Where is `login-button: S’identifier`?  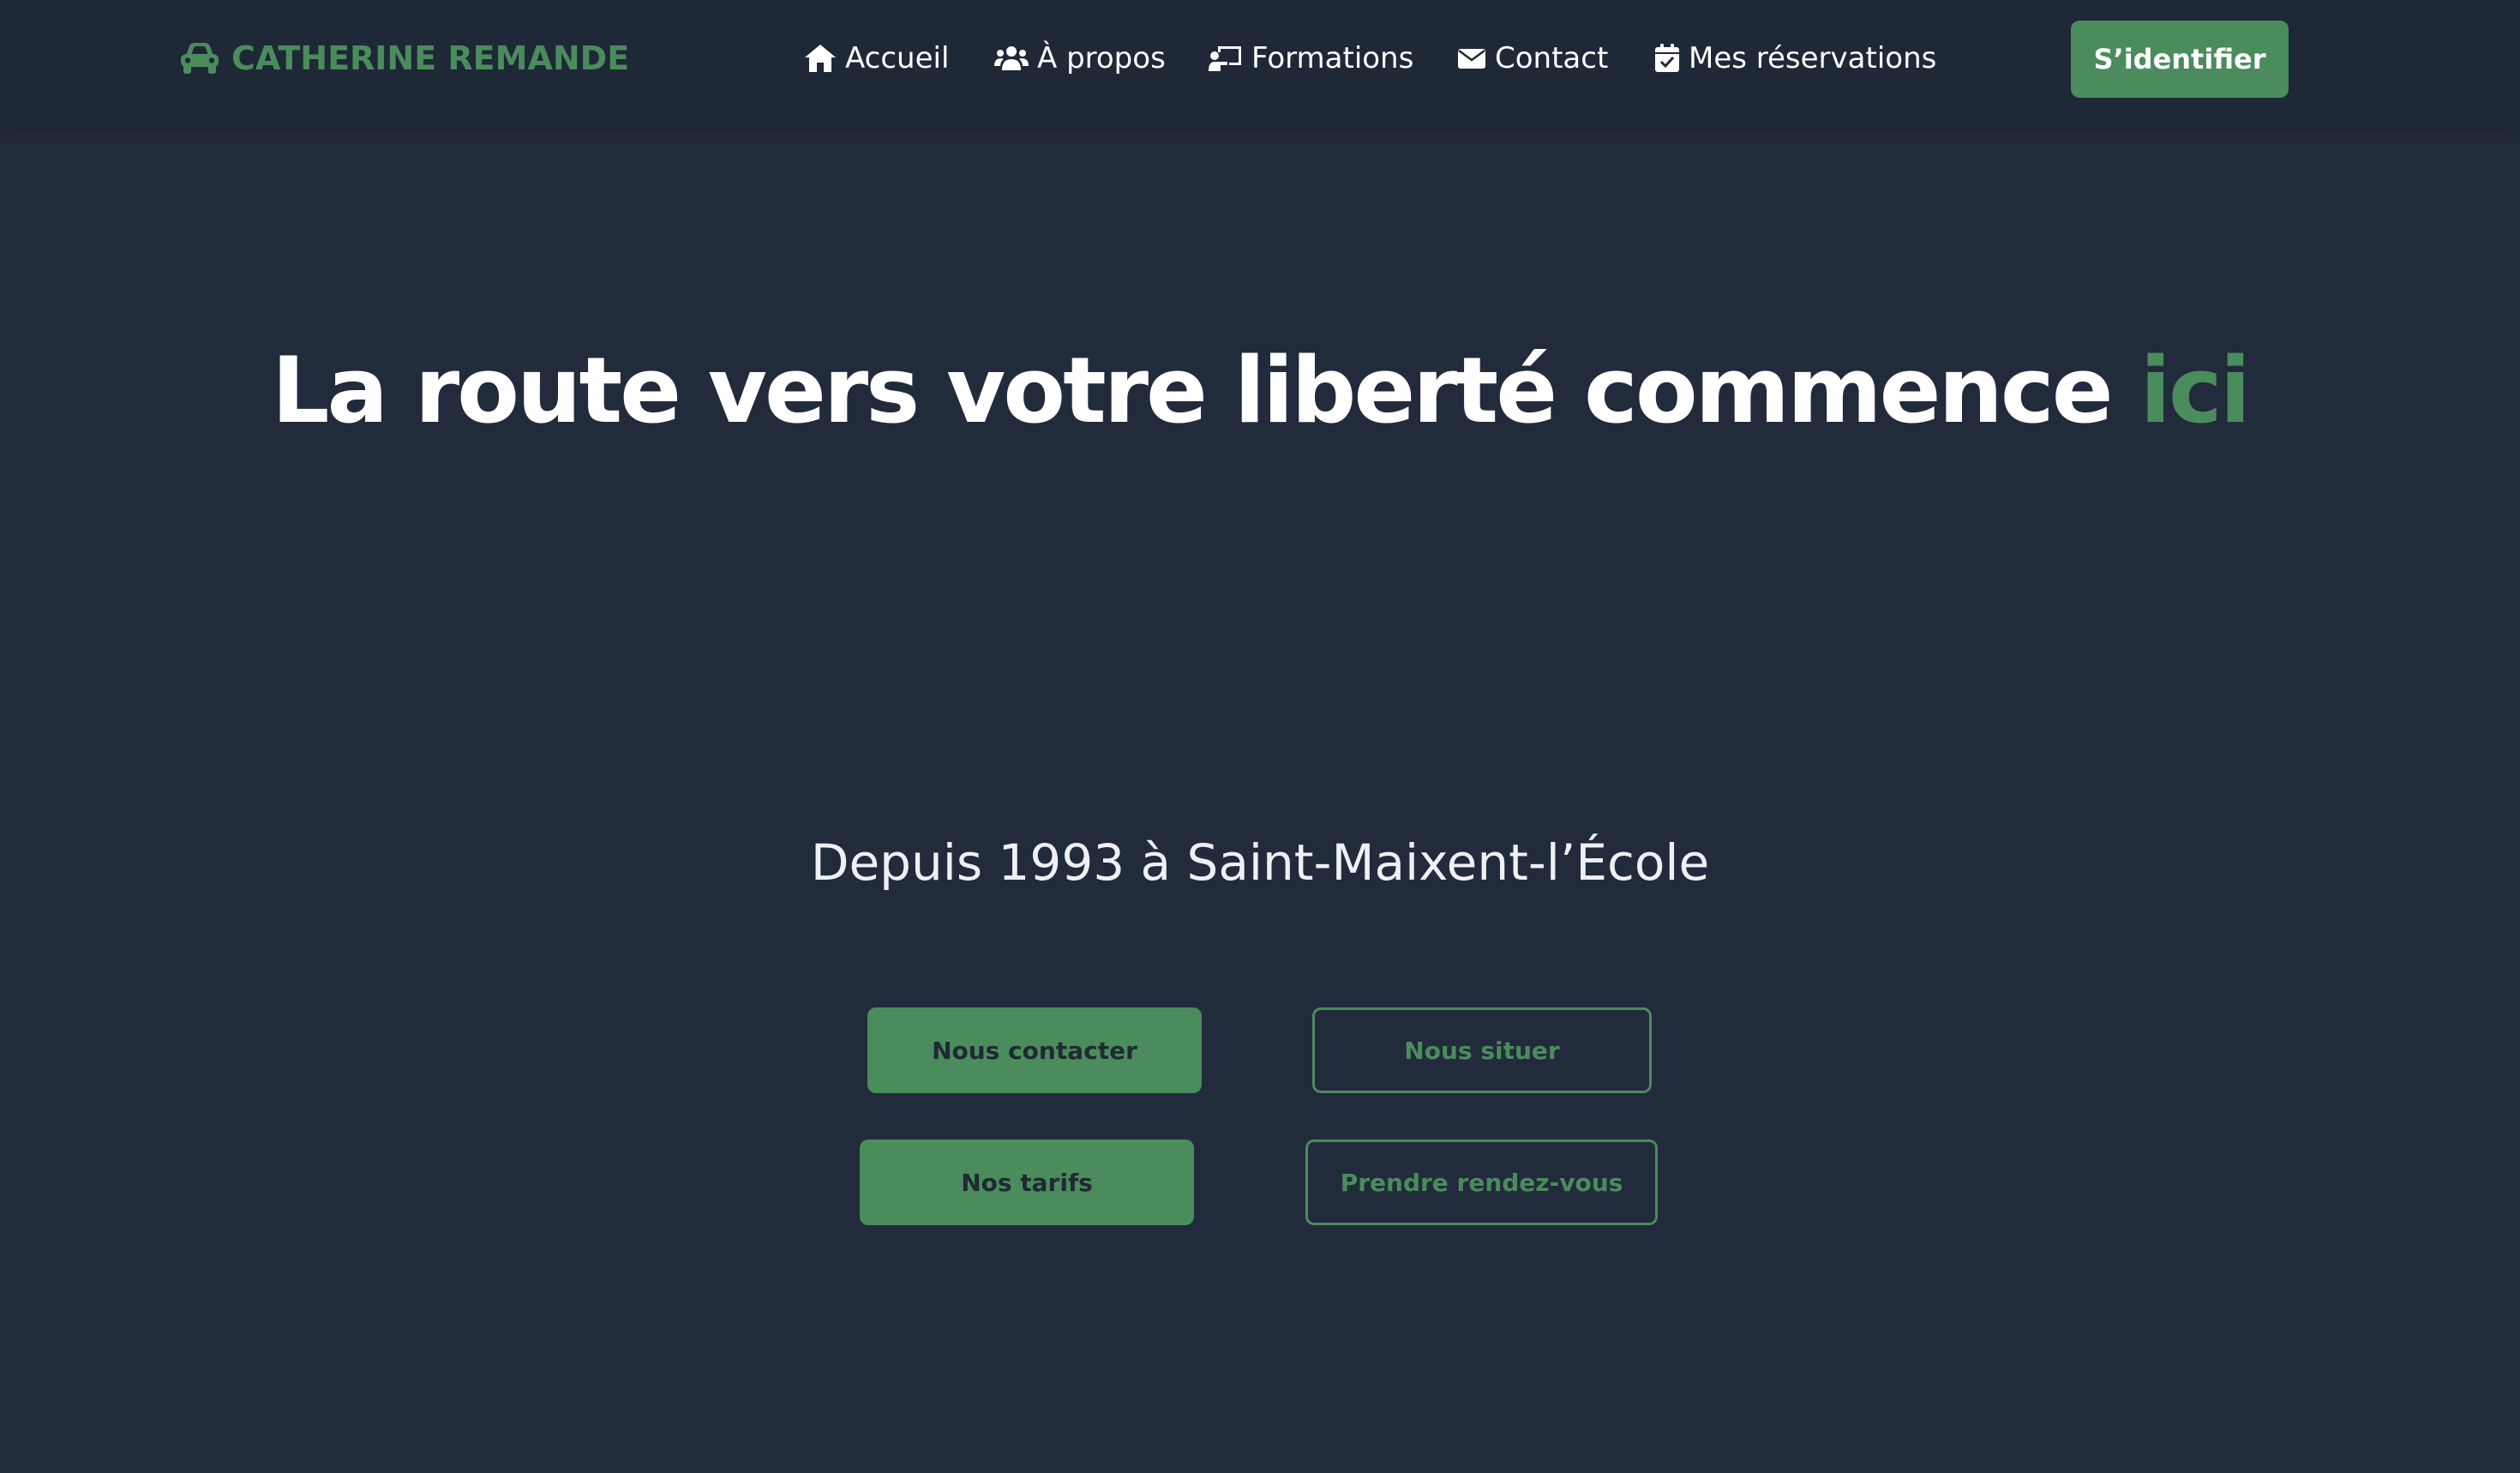
login-button: S’identifier is located at coordinates (2180, 59).